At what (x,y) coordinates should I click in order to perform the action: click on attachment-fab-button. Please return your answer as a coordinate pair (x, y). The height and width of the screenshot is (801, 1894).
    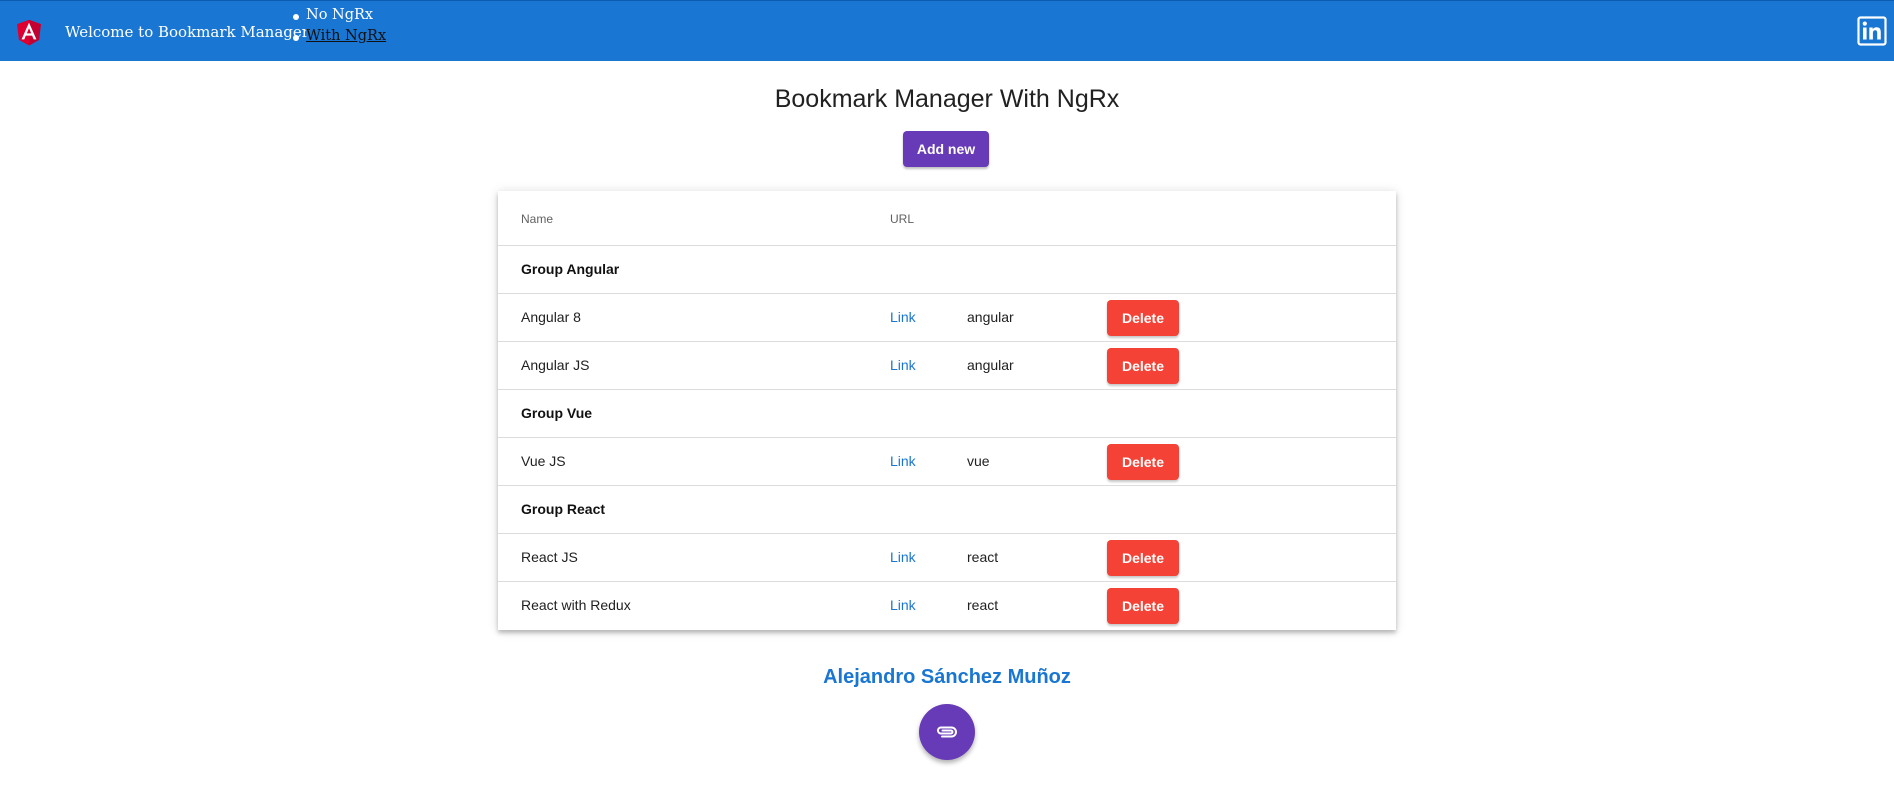
    Looking at the image, I should click on (947, 732).